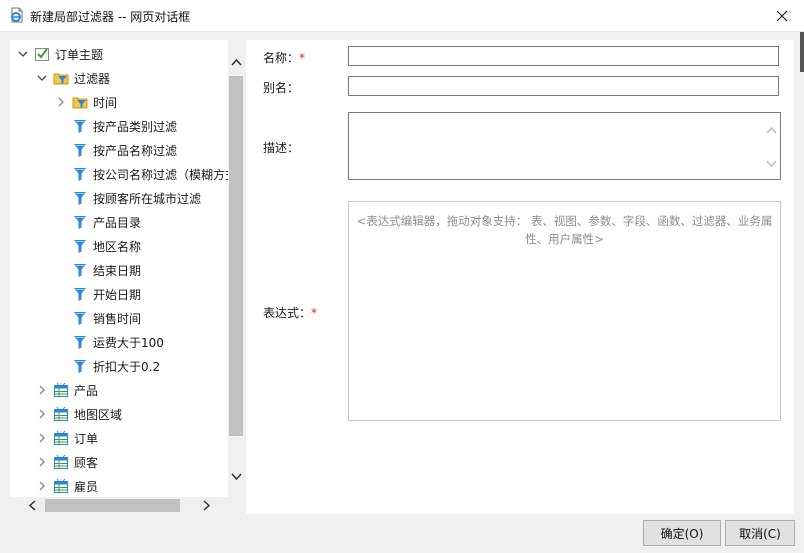 The image size is (804, 553). I want to click on window-edge, so click(802, 52).